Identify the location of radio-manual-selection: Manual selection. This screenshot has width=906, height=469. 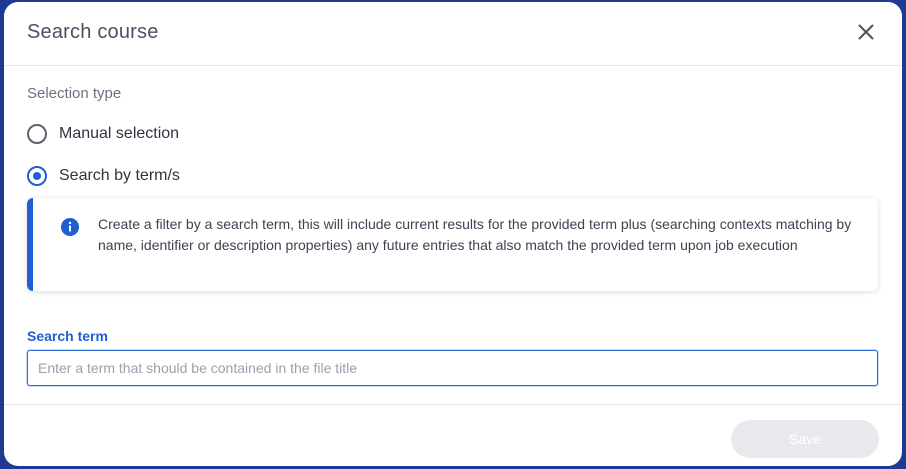
(103, 134).